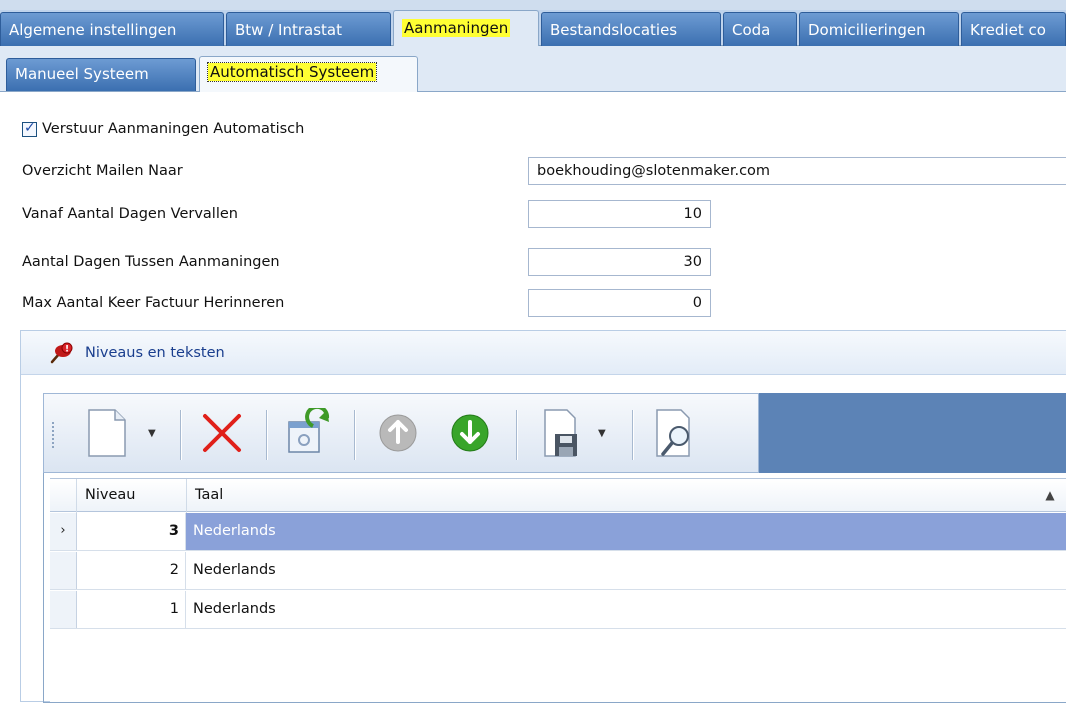  I want to click on delete-icon, so click(222, 433).